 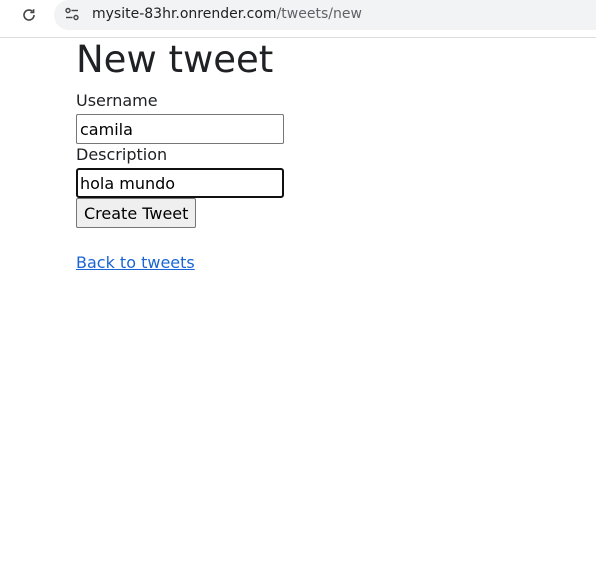 I want to click on back-to-tweets-link: Back to tweets, so click(x=135, y=263).